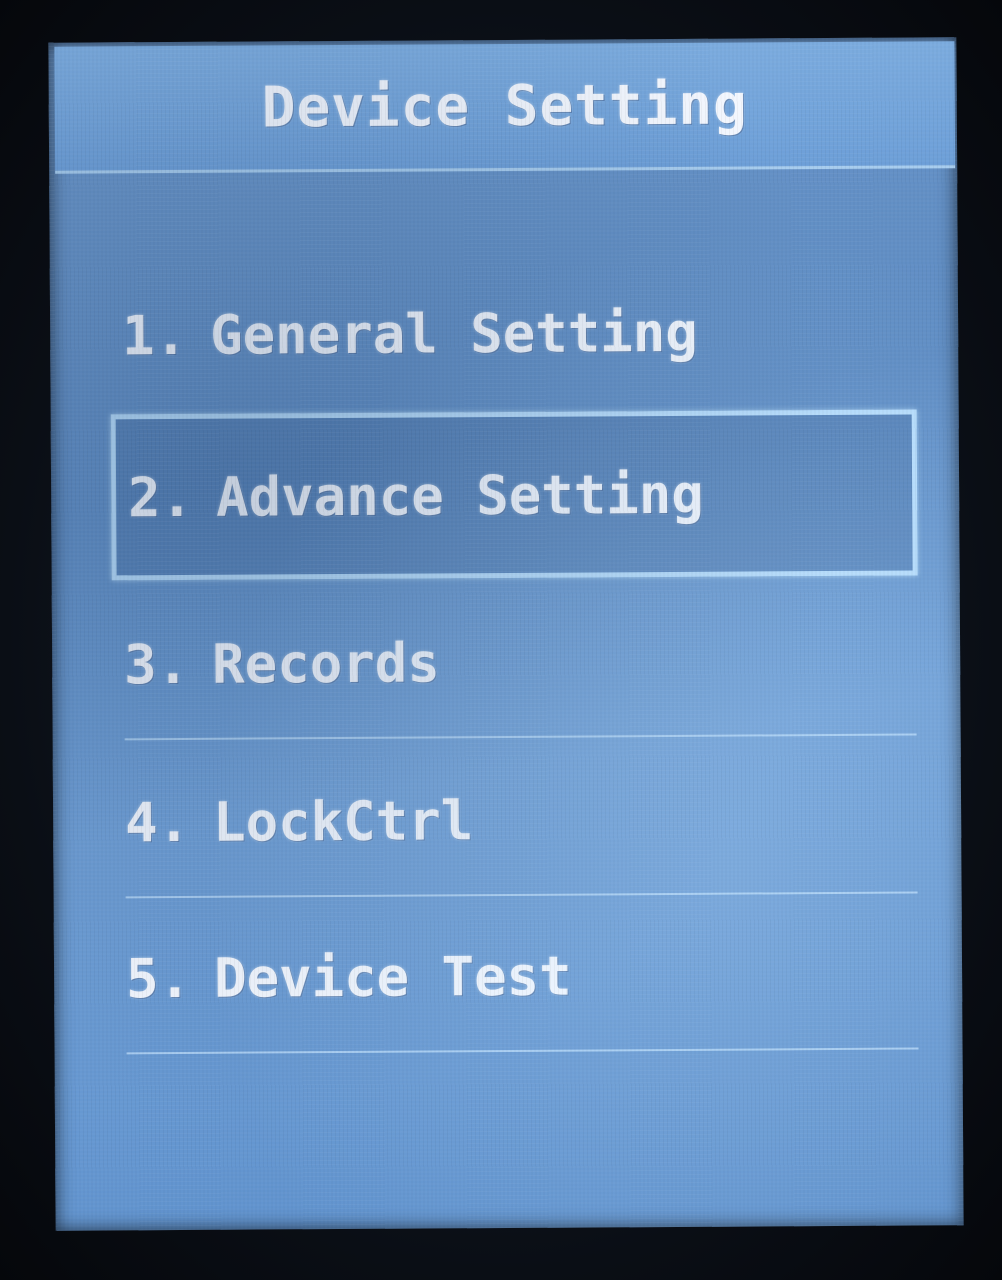 The width and height of the screenshot is (1002, 1280). What do you see at coordinates (158, 978) in the screenshot?
I see `menu-item-number: 5.` at bounding box center [158, 978].